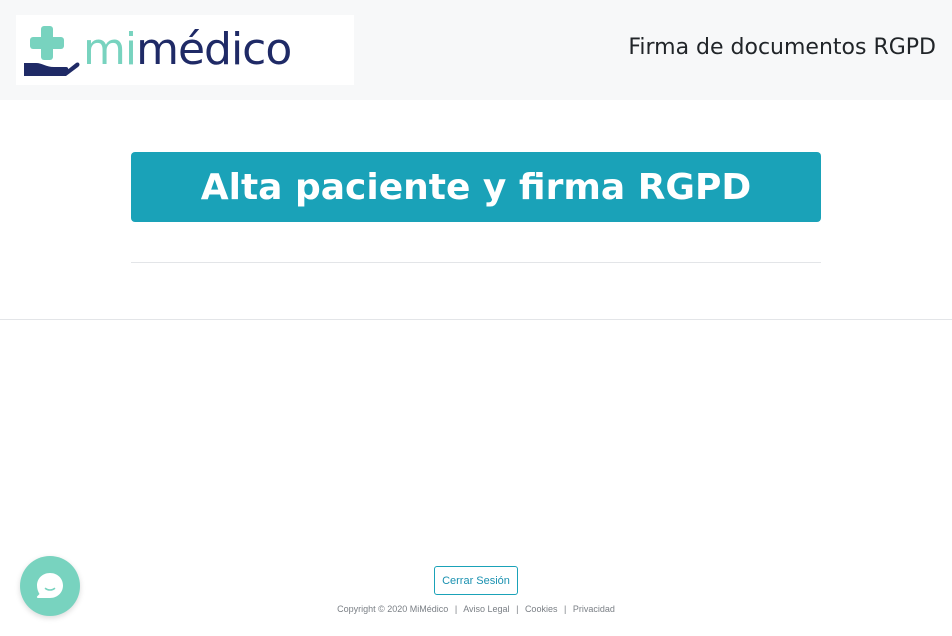 The image size is (952, 636). I want to click on logo-text-medico: médico, so click(214, 49).